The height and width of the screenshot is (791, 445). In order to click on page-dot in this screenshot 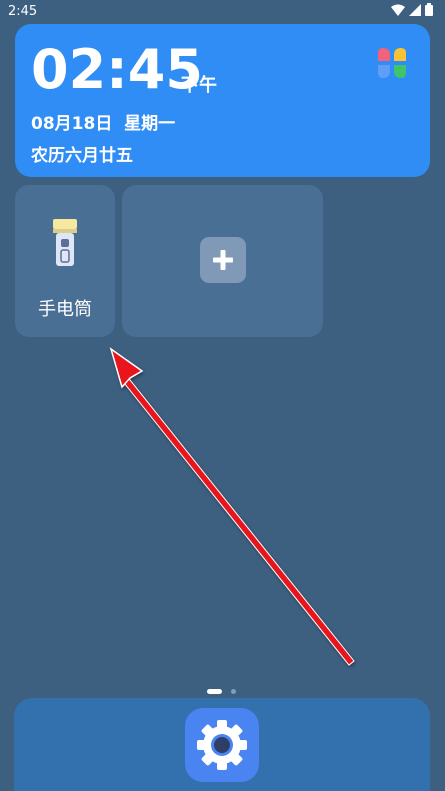, I will do `click(233, 691)`.